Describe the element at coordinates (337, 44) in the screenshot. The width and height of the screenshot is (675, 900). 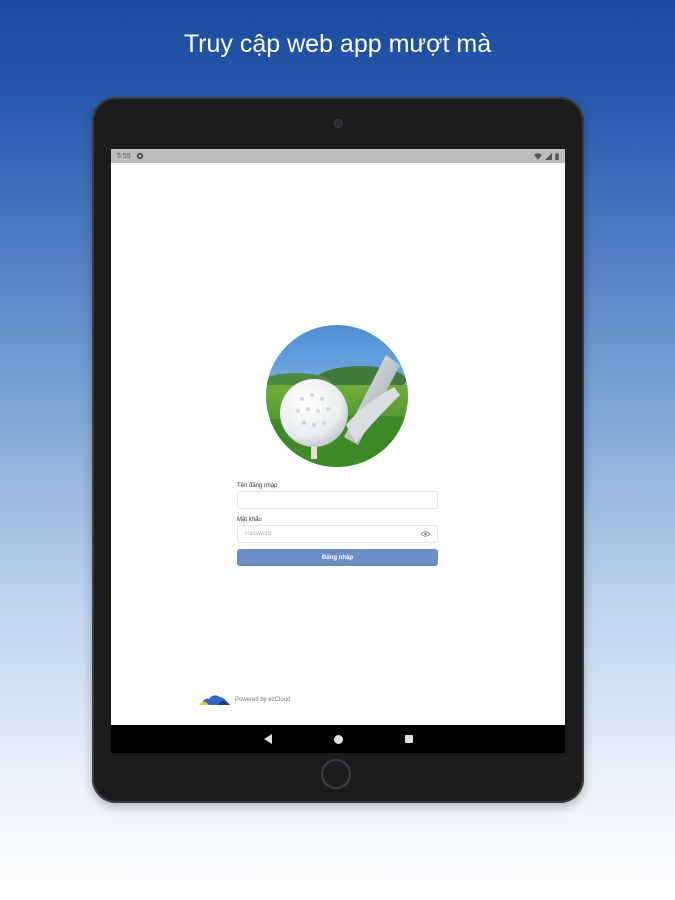
I see `headline: Truy cập web app mượt mà` at that location.